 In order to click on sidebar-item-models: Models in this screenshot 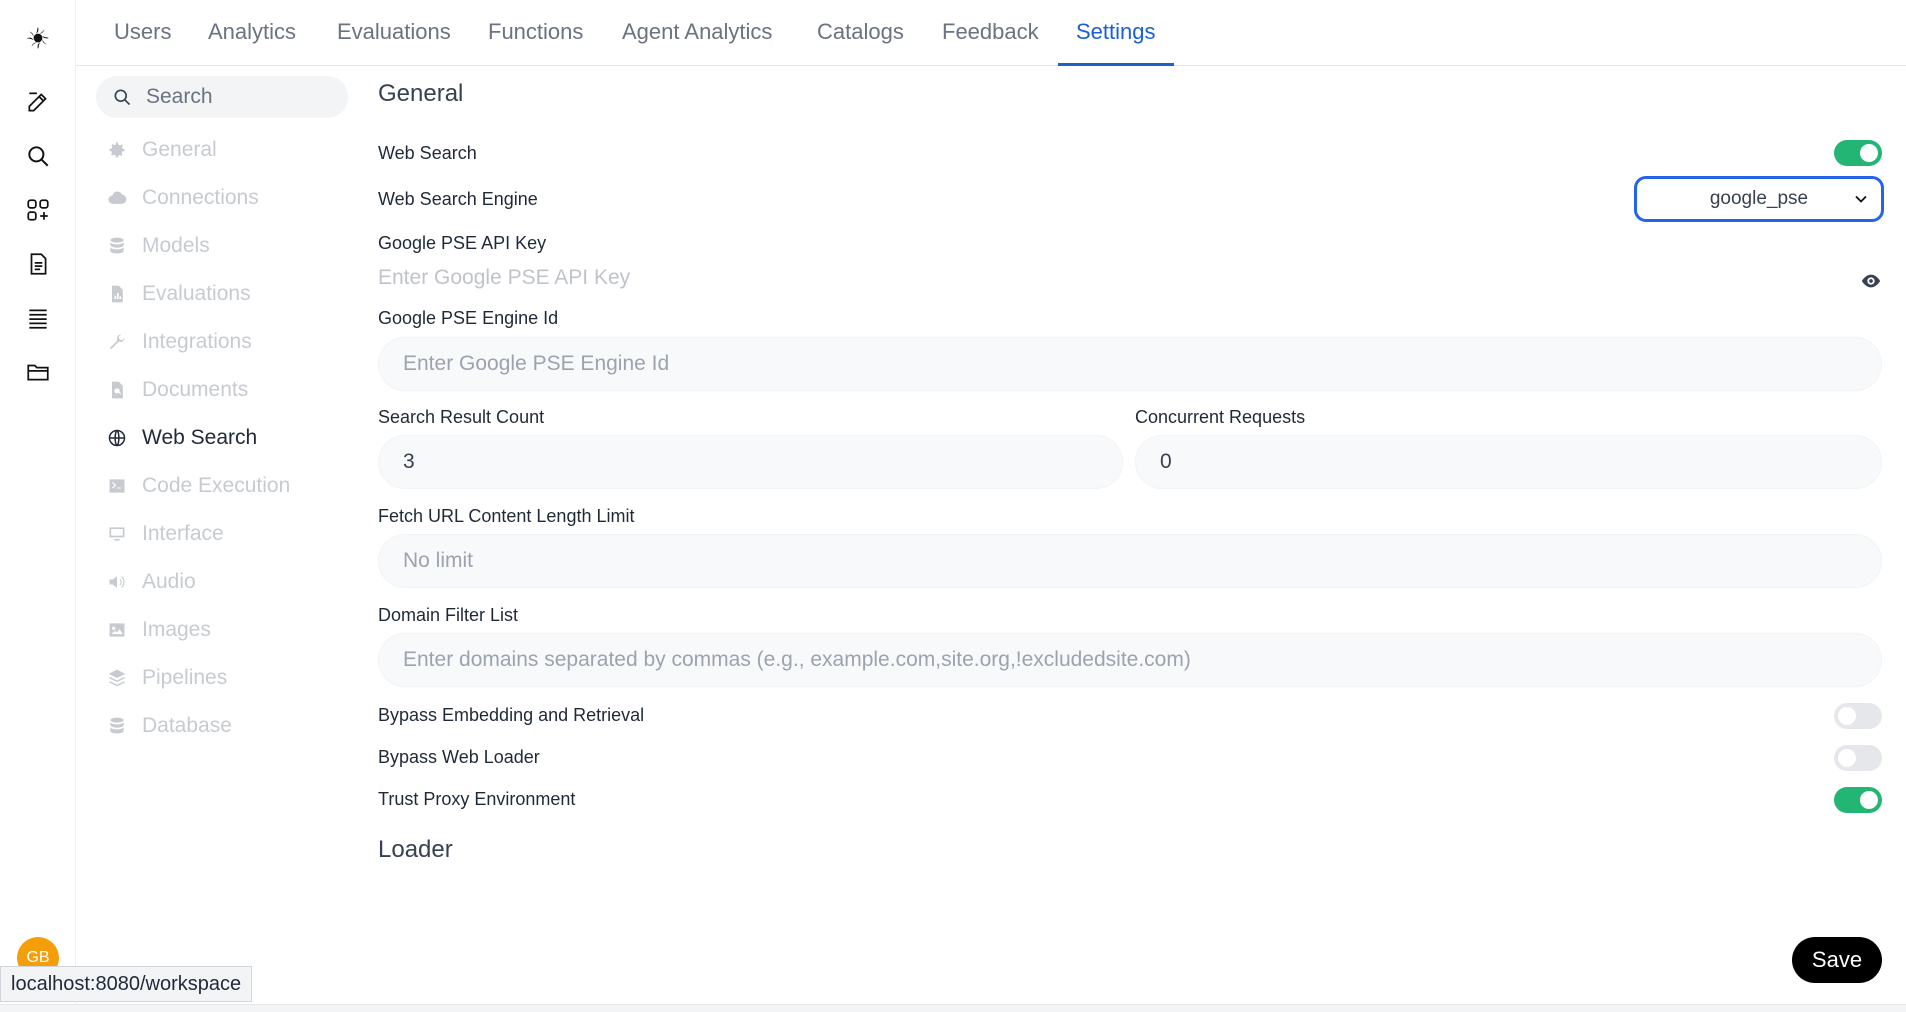, I will do `click(158, 246)`.